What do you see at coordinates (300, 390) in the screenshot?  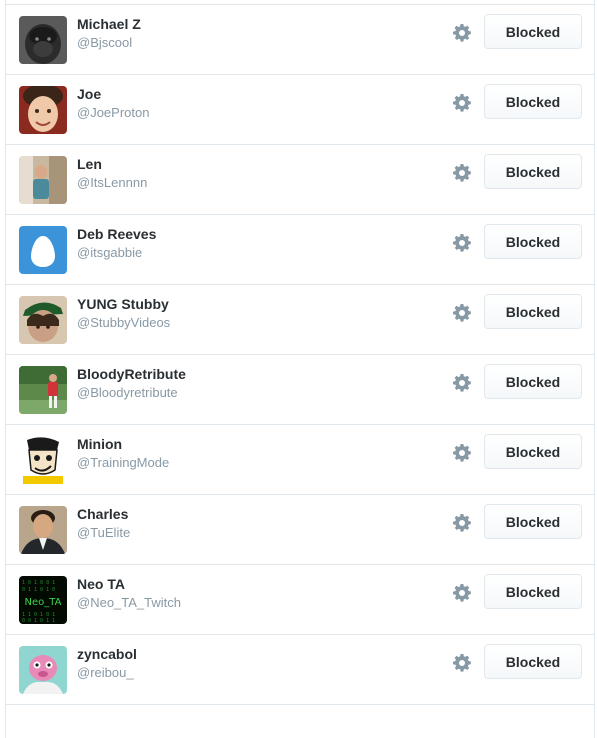 I see `blocked-user-row-6: BloodyRetribute @Bloodyretribute Blocked` at bounding box center [300, 390].